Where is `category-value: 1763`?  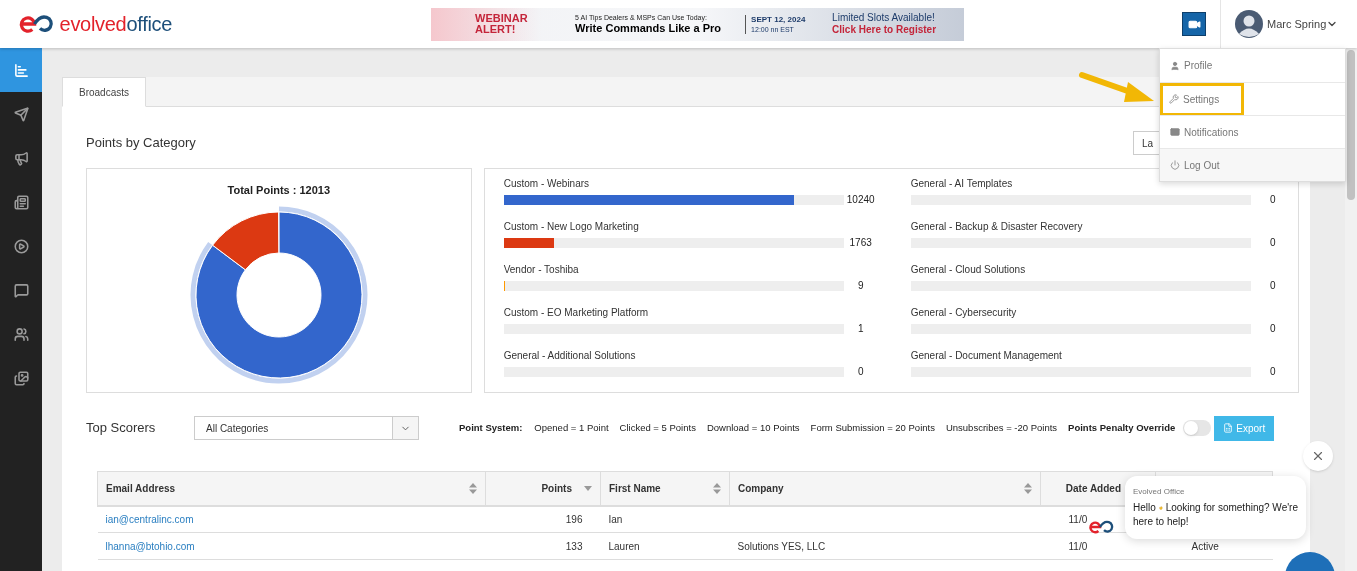 category-value: 1763 is located at coordinates (860, 243).